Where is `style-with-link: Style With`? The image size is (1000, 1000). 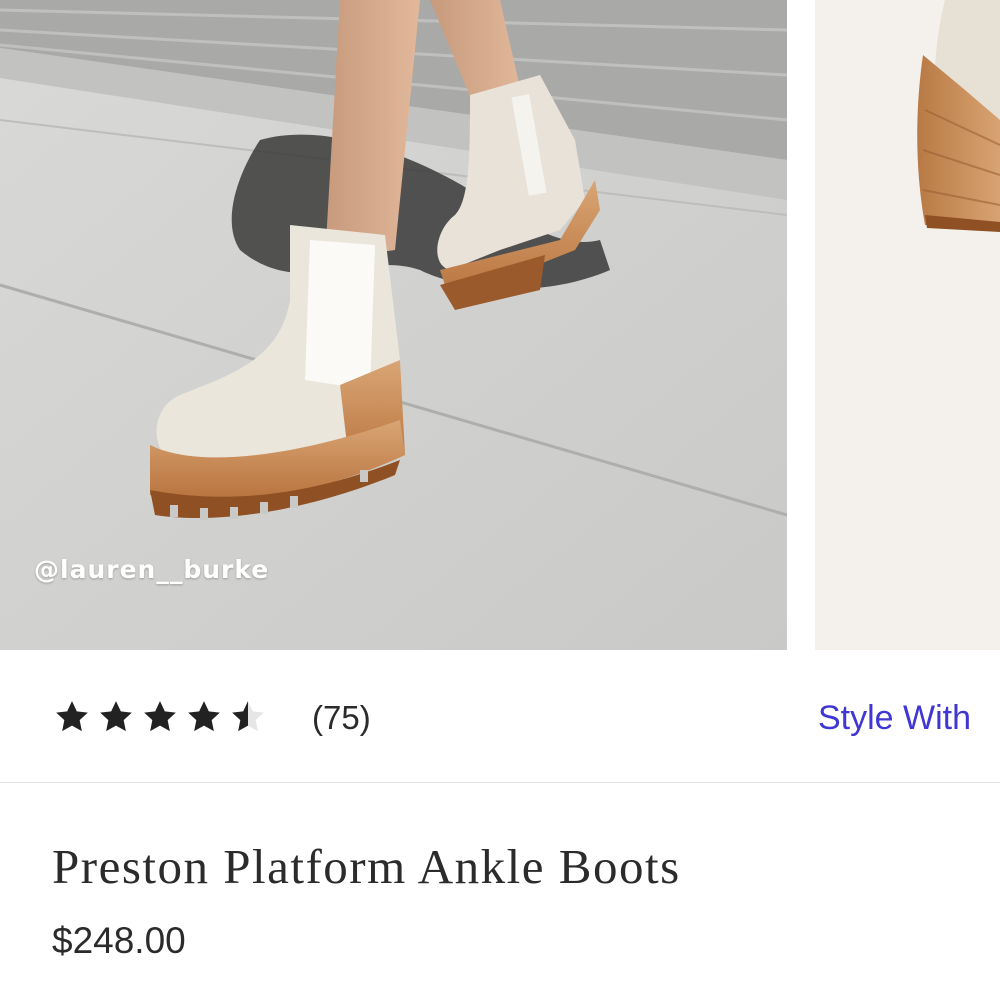 style-with-link: Style With is located at coordinates (894, 718).